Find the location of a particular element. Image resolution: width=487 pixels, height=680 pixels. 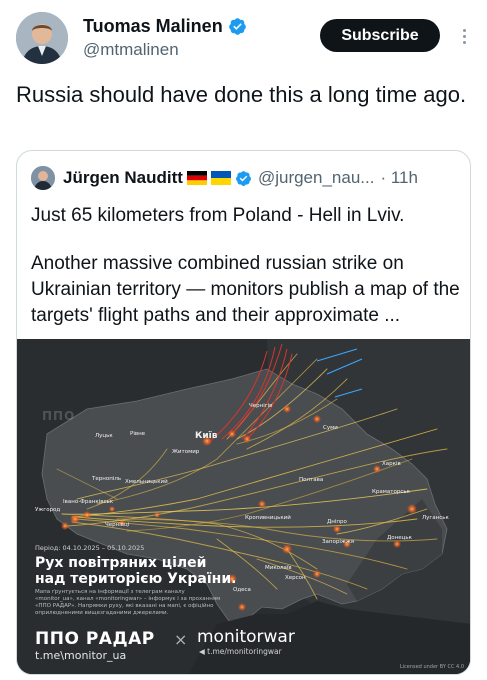

verified-badge-icon is located at coordinates (237, 26).